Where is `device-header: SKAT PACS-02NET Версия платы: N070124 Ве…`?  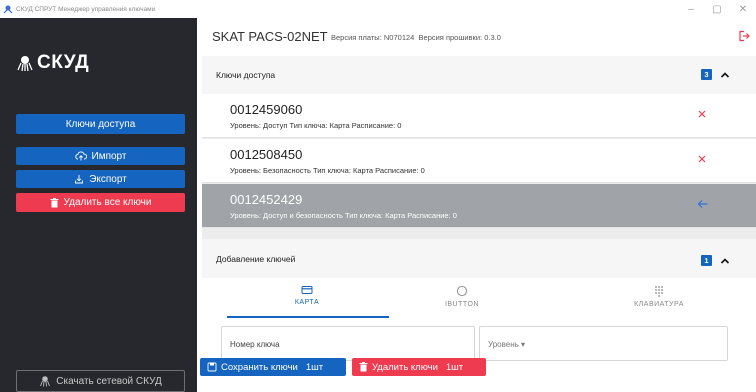
device-header: SKAT PACS-02NET Версия платы: N070124 Ве… is located at coordinates (476, 37).